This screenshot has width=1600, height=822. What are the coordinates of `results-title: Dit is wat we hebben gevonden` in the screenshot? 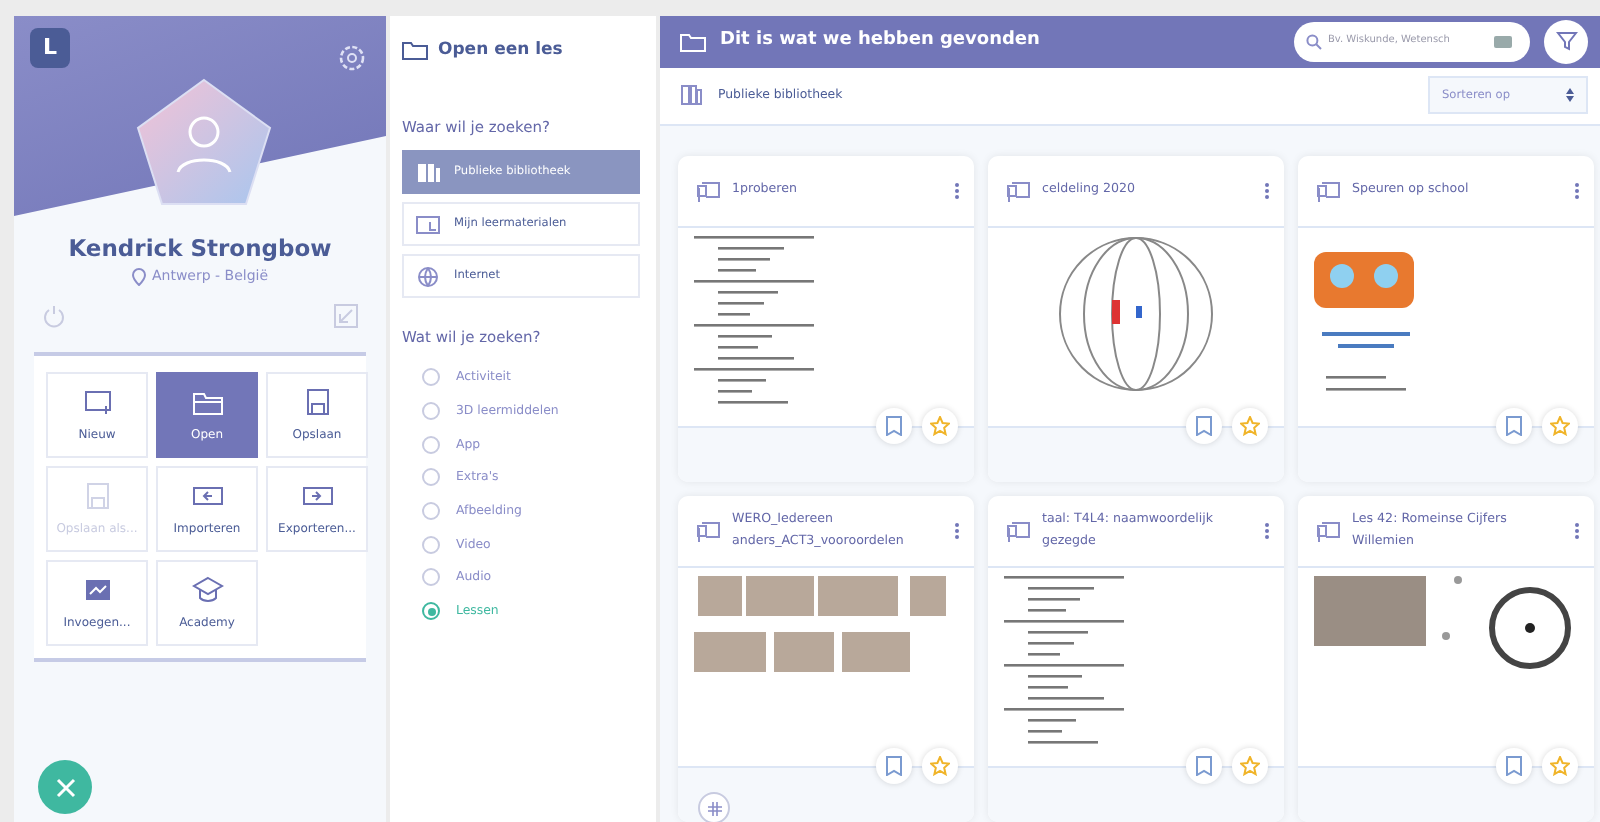 It's located at (881, 41).